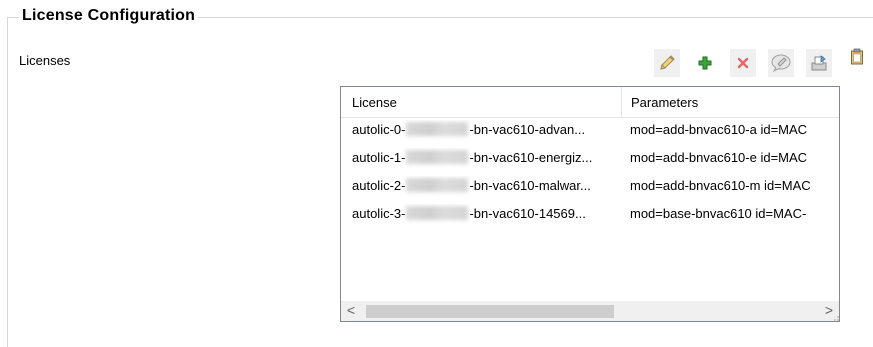 The image size is (873, 347). I want to click on delete-x-icon, so click(743, 63).